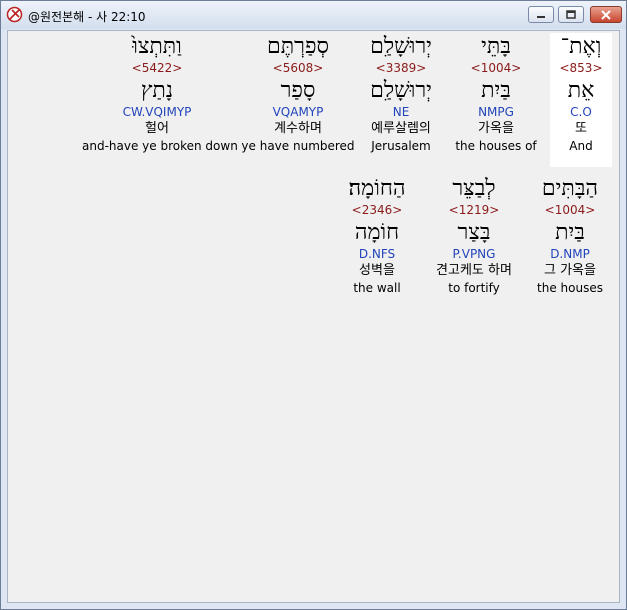 Image resolution: width=627 pixels, height=610 pixels. Describe the element at coordinates (313, 15) in the screenshot. I see `title-bar: @원전본해 - 사 22:10` at that location.